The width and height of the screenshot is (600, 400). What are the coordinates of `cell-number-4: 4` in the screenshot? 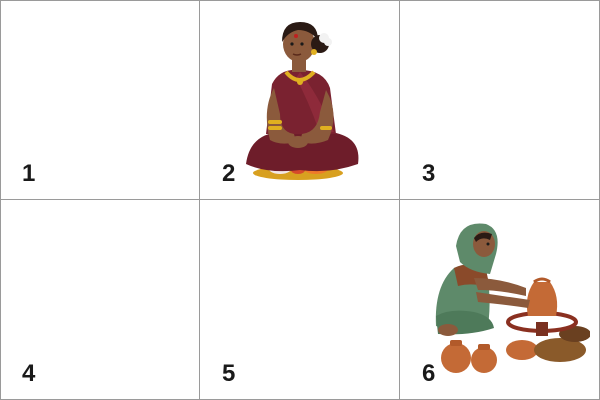 It's located at (29, 373).